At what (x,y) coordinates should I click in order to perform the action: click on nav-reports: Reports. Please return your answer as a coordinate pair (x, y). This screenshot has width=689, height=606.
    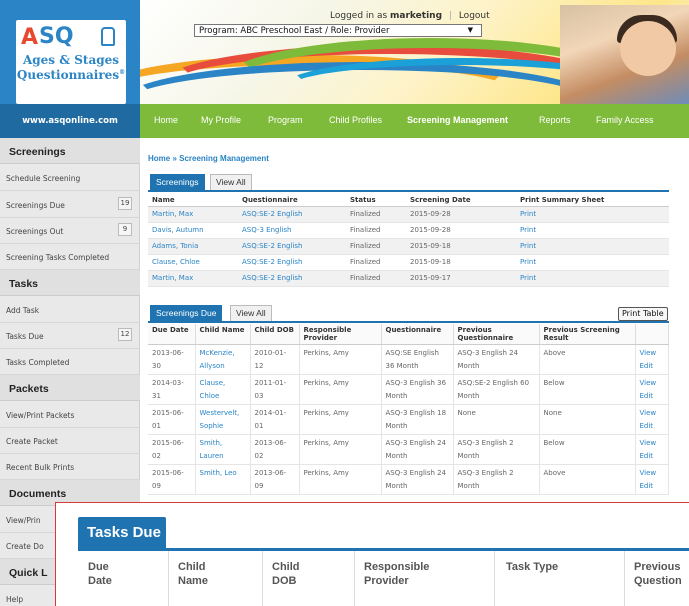
    Looking at the image, I should click on (555, 120).